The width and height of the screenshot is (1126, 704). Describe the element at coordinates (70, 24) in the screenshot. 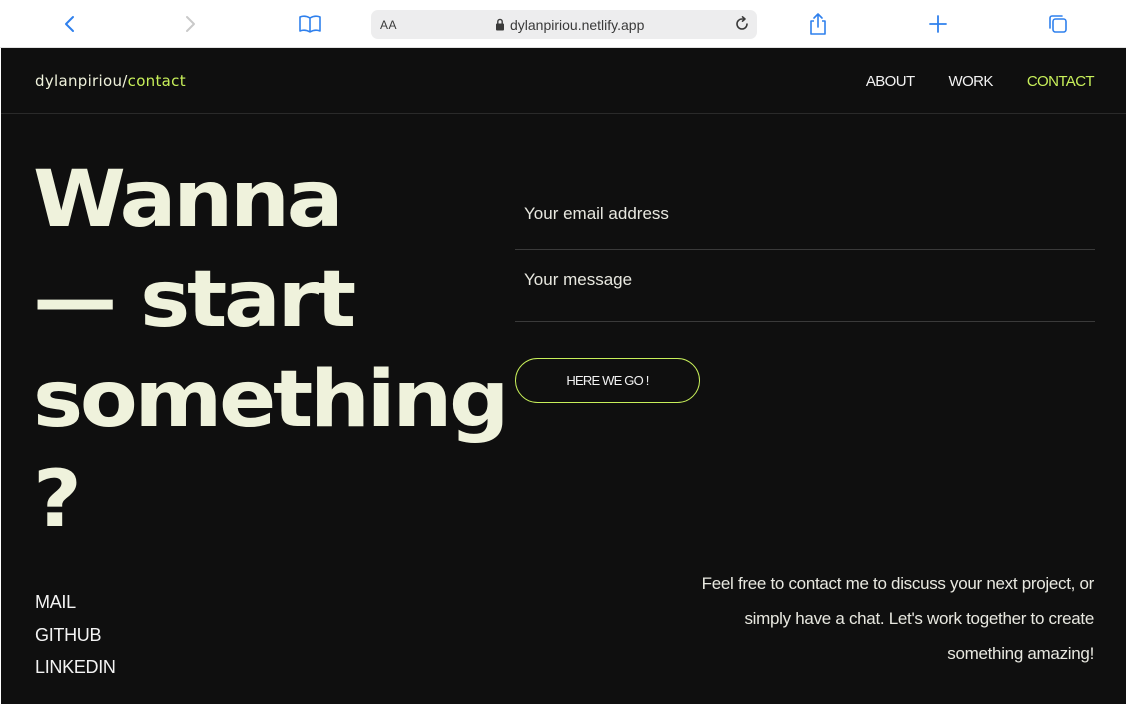

I see `back-icon` at that location.